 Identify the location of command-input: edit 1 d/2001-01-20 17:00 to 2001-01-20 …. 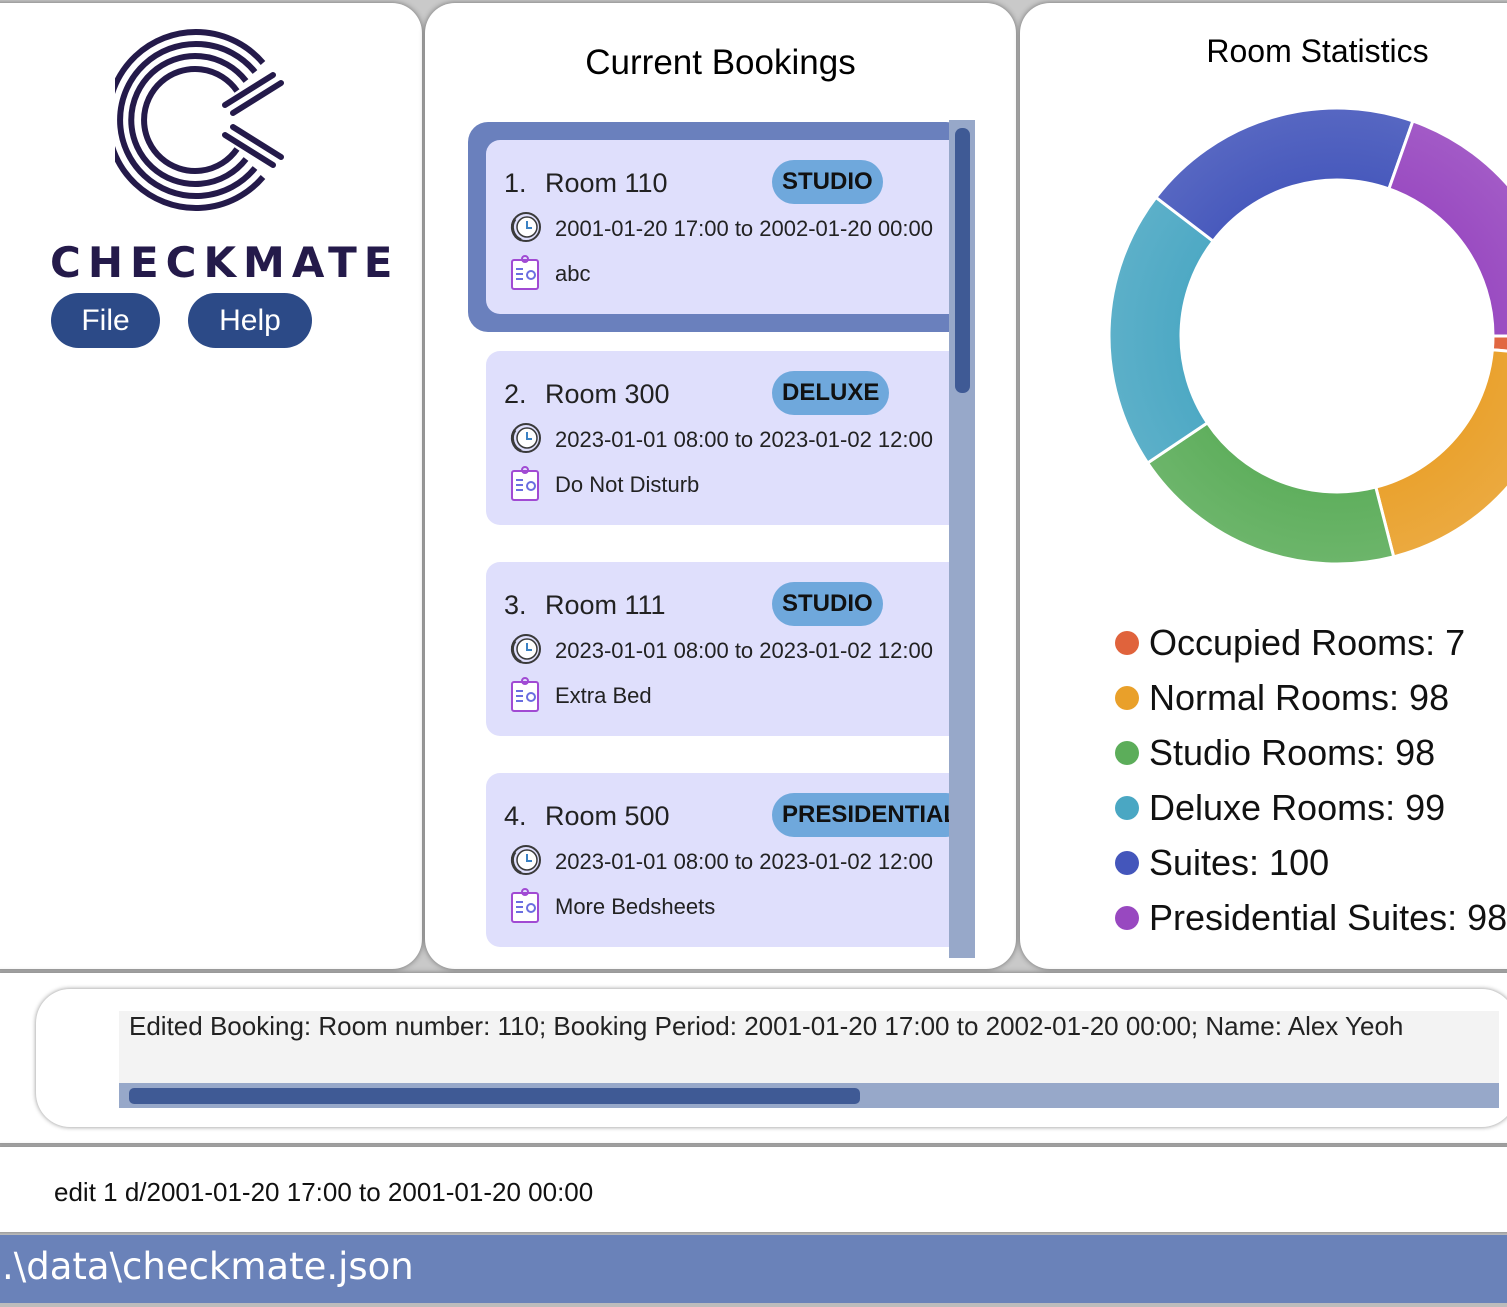
(323, 1192).